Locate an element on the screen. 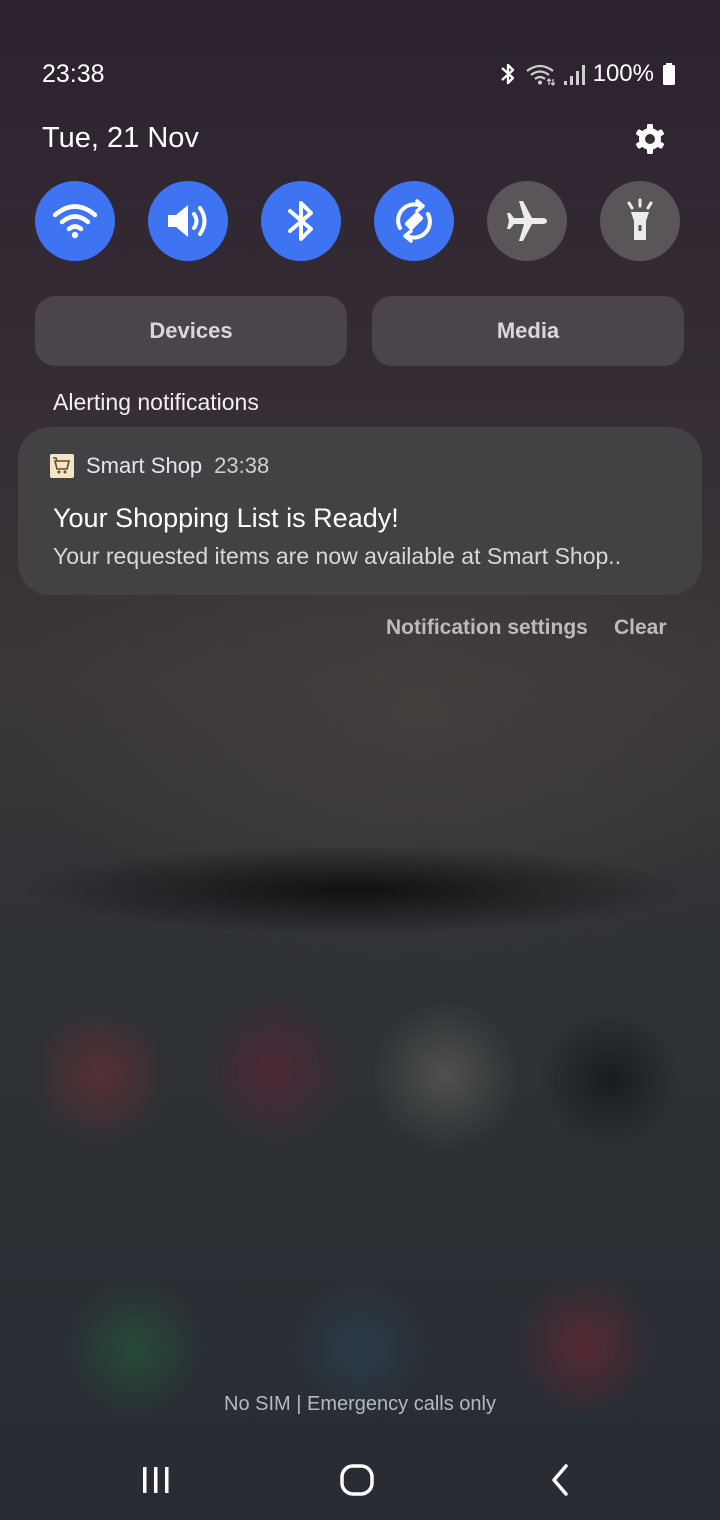 This screenshot has height=1520, width=720. carrier-status: No SIM | Emergency calls only is located at coordinates (360, 1404).